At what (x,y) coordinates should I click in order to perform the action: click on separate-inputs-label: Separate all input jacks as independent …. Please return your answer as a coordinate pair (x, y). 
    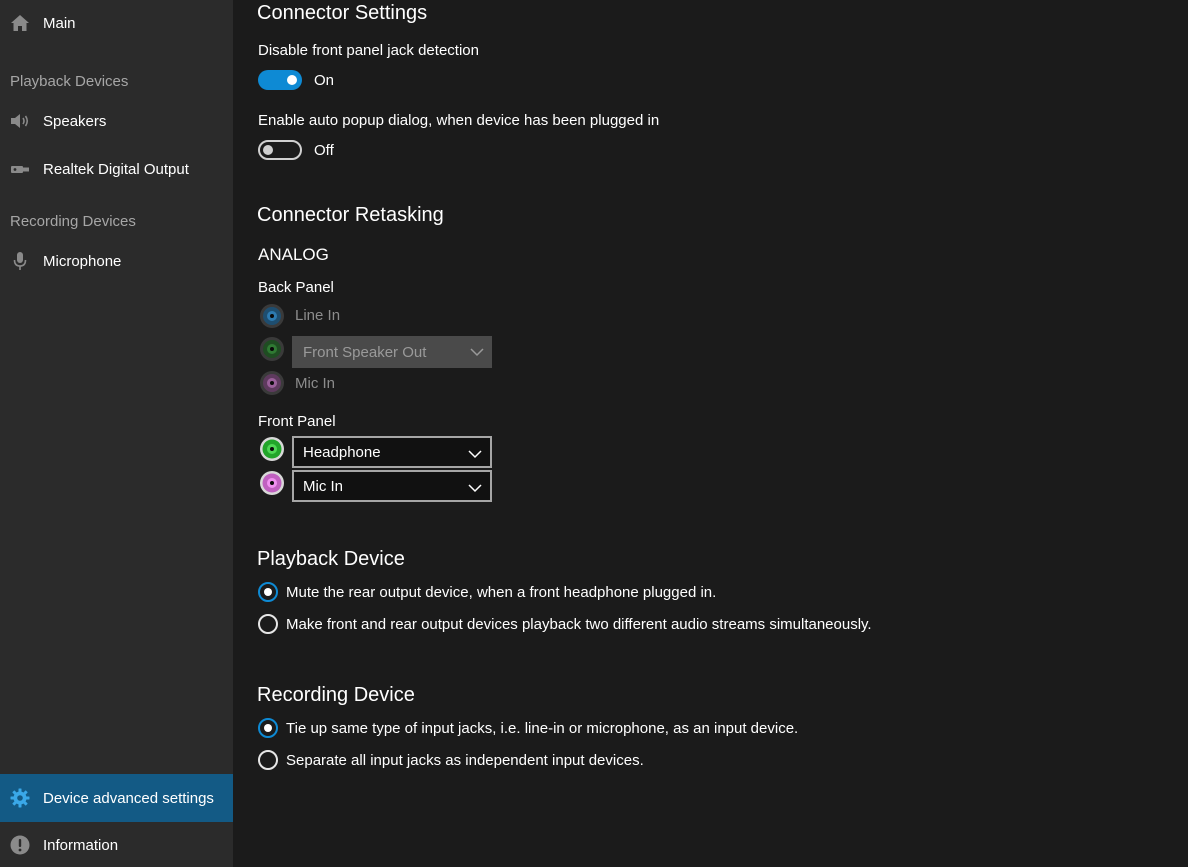
    Looking at the image, I should click on (465, 760).